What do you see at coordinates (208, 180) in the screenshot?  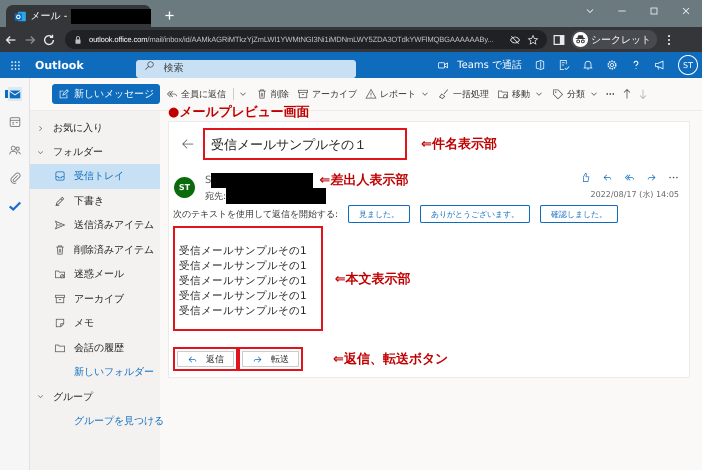 I see `sender-name: S` at bounding box center [208, 180].